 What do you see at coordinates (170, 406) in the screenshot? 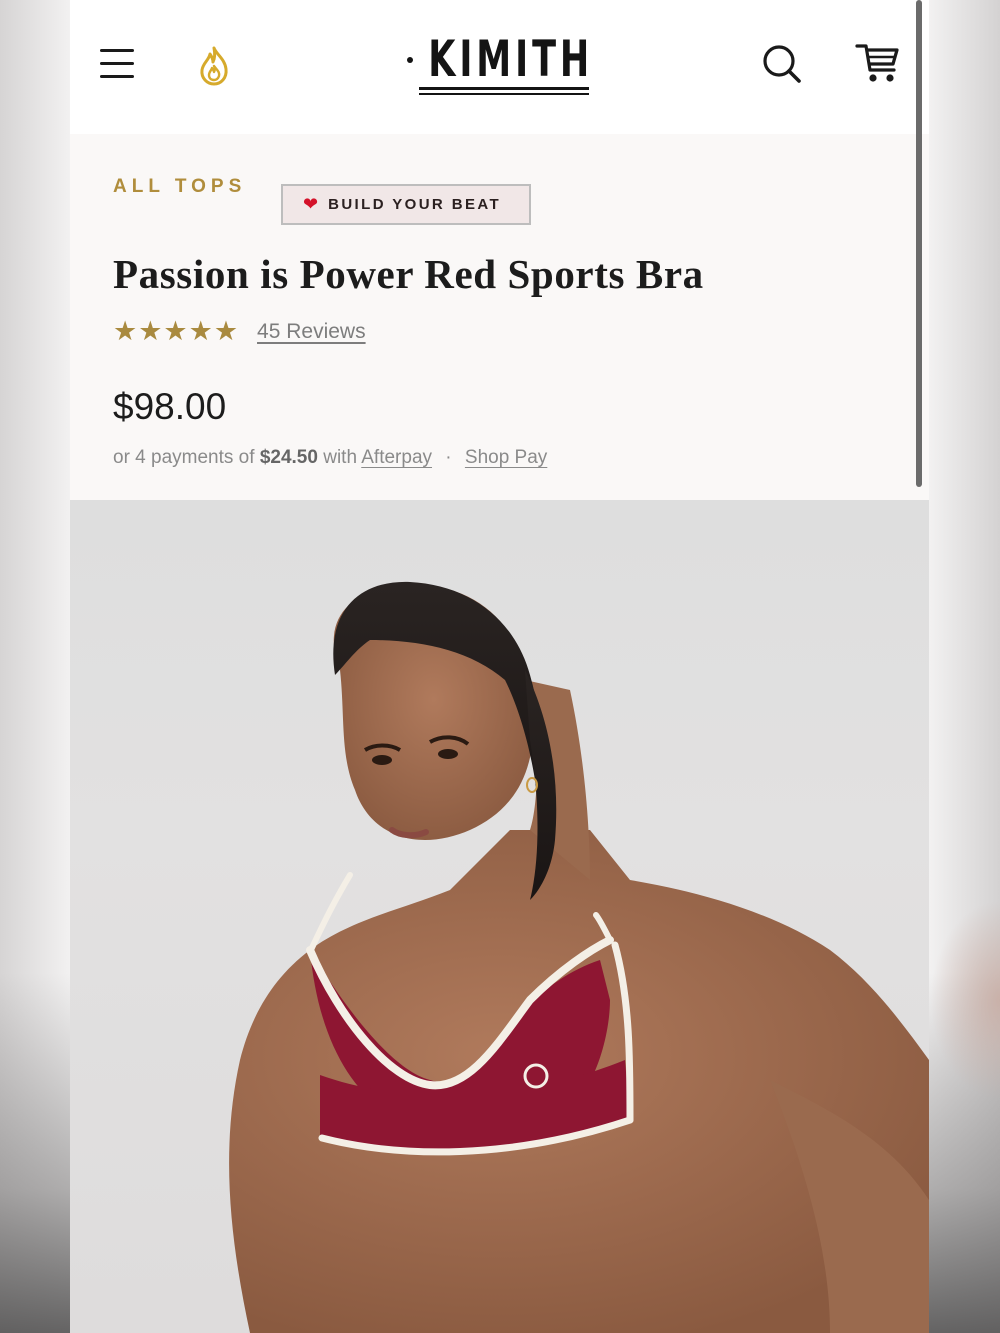
I see `product-price: $98.00` at bounding box center [170, 406].